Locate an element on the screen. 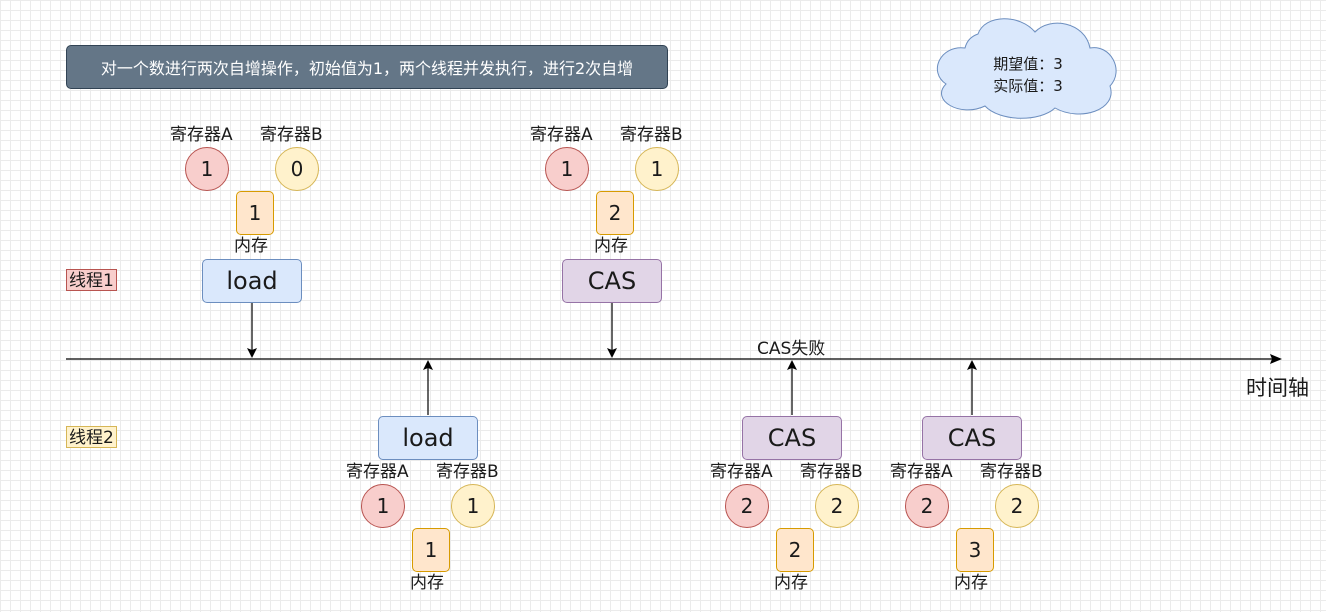 The image size is (1326, 612). thread-1-label: 线程1 is located at coordinates (91, 280).